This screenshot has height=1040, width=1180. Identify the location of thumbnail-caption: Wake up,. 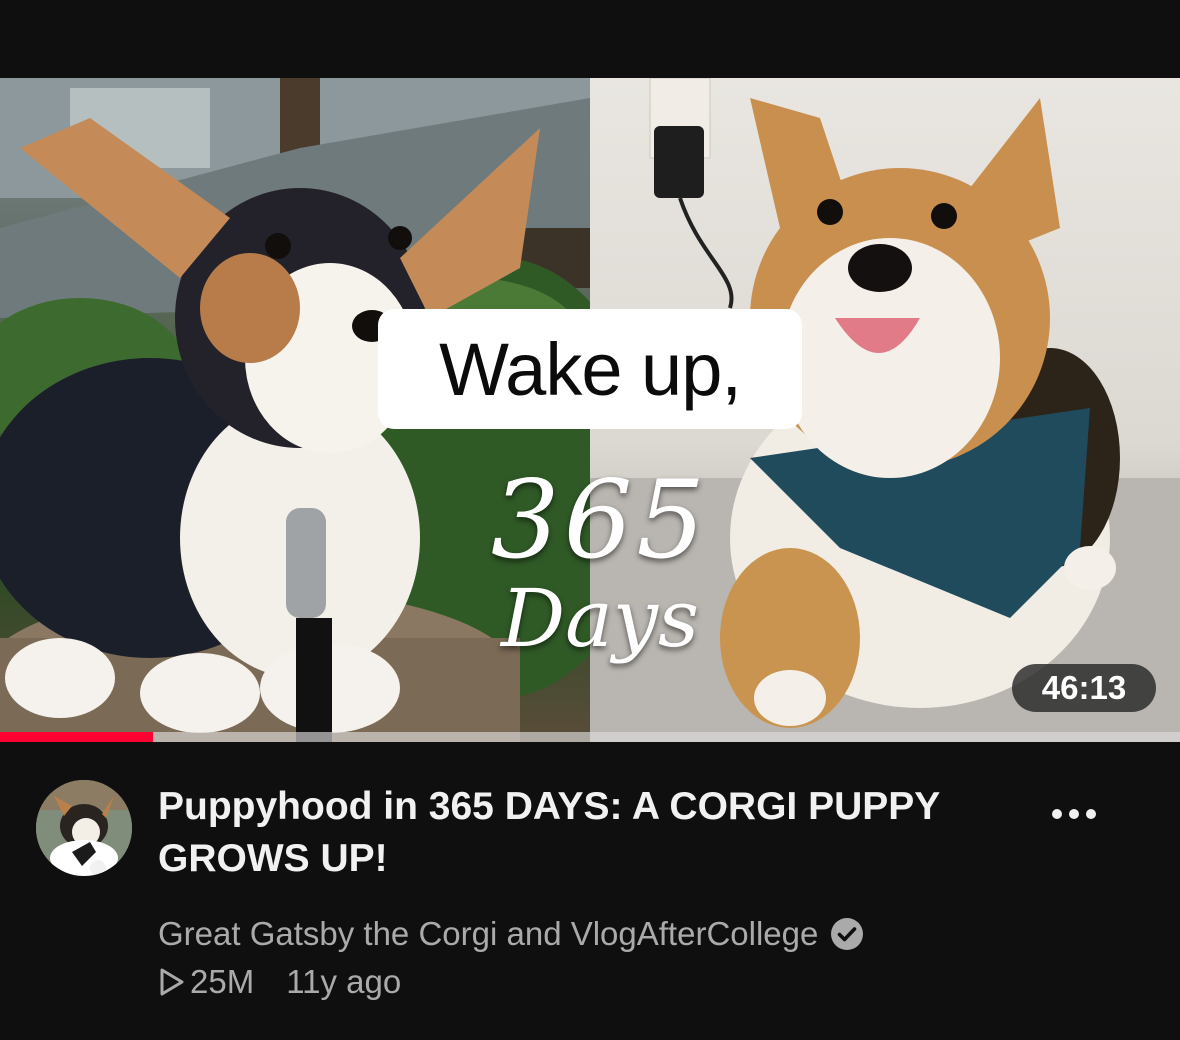
(590, 369).